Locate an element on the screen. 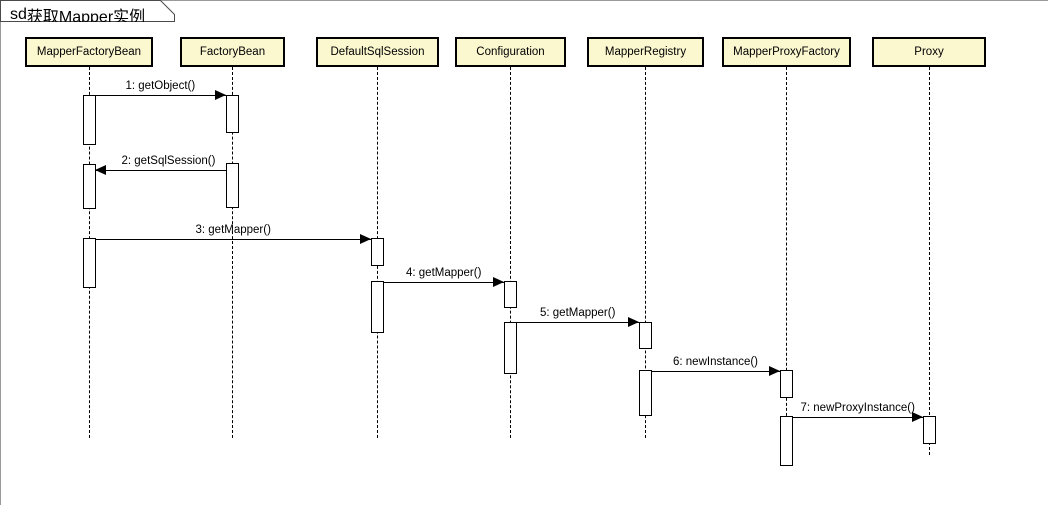 The width and height of the screenshot is (1049, 506). lifeline-head-mapperProxyFactory: MapperProxyFactory is located at coordinates (786, 52).